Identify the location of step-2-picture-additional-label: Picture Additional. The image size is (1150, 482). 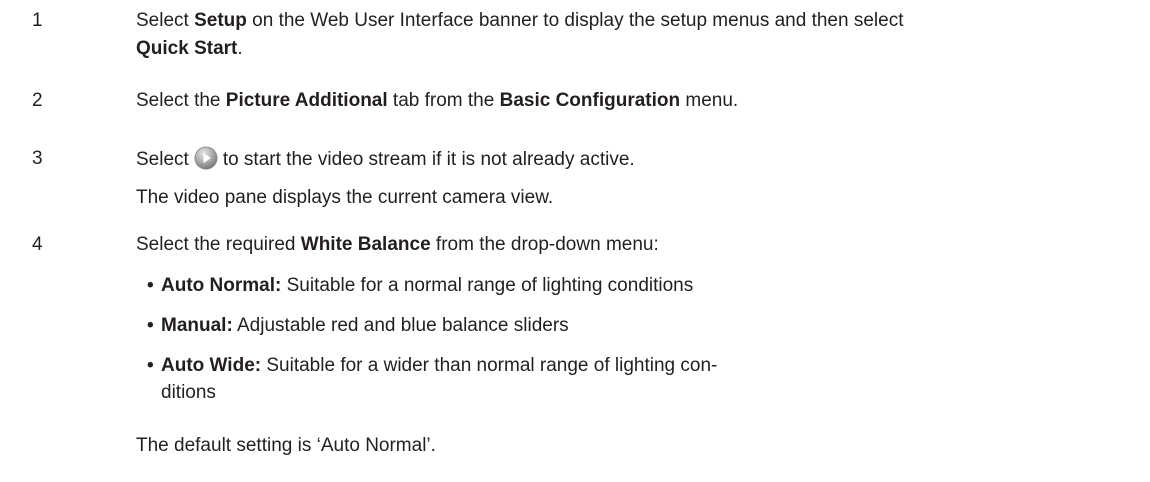
(306, 100).